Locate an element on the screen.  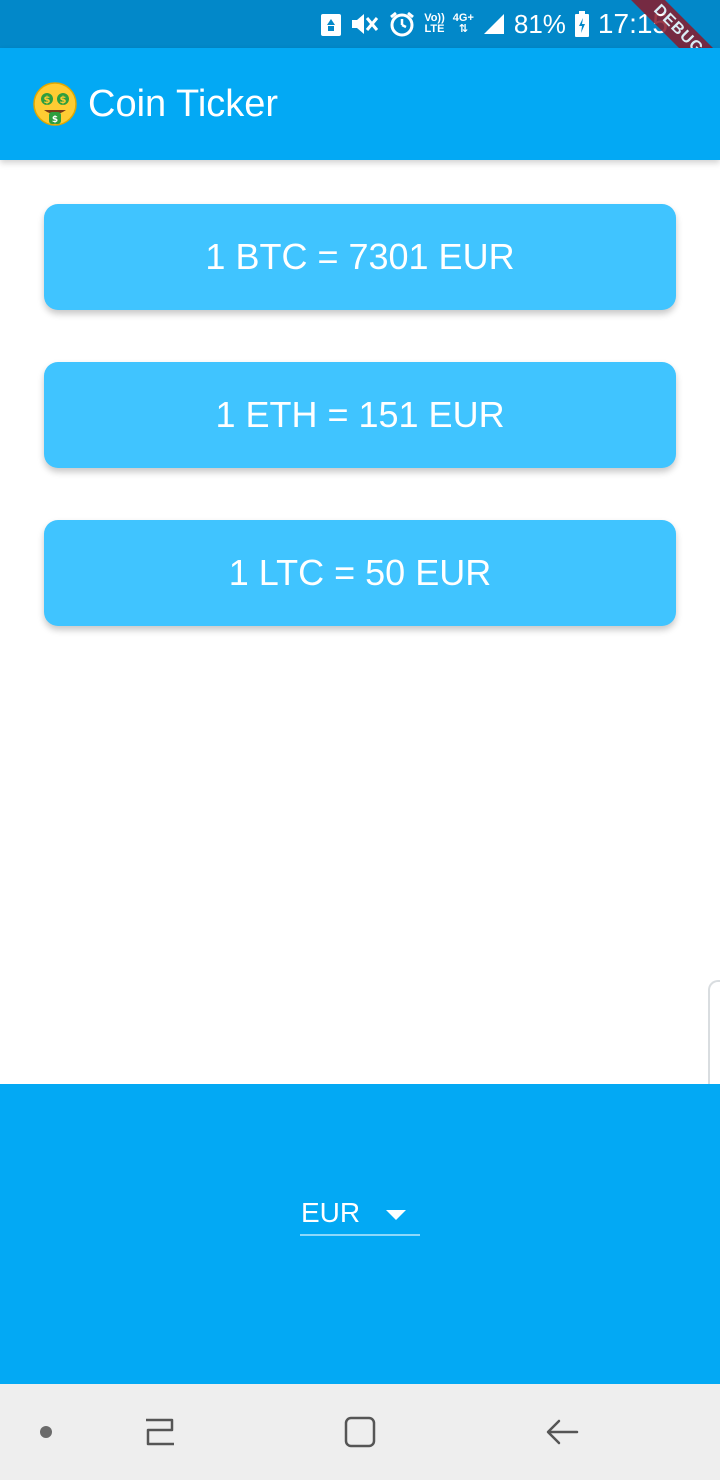
battery-charging-icon is located at coordinates (582, 24).